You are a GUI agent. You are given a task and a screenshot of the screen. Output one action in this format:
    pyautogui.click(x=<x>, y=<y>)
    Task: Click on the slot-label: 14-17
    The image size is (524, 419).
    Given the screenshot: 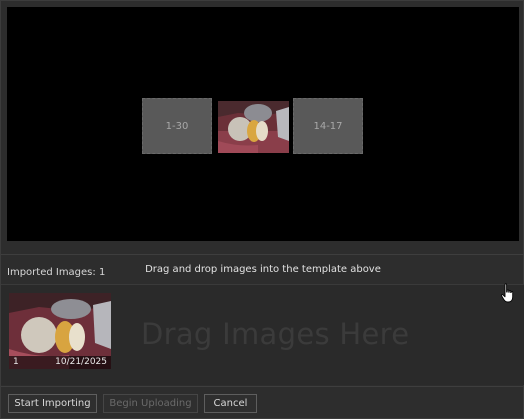 What is the action you would take?
    pyautogui.click(x=328, y=126)
    